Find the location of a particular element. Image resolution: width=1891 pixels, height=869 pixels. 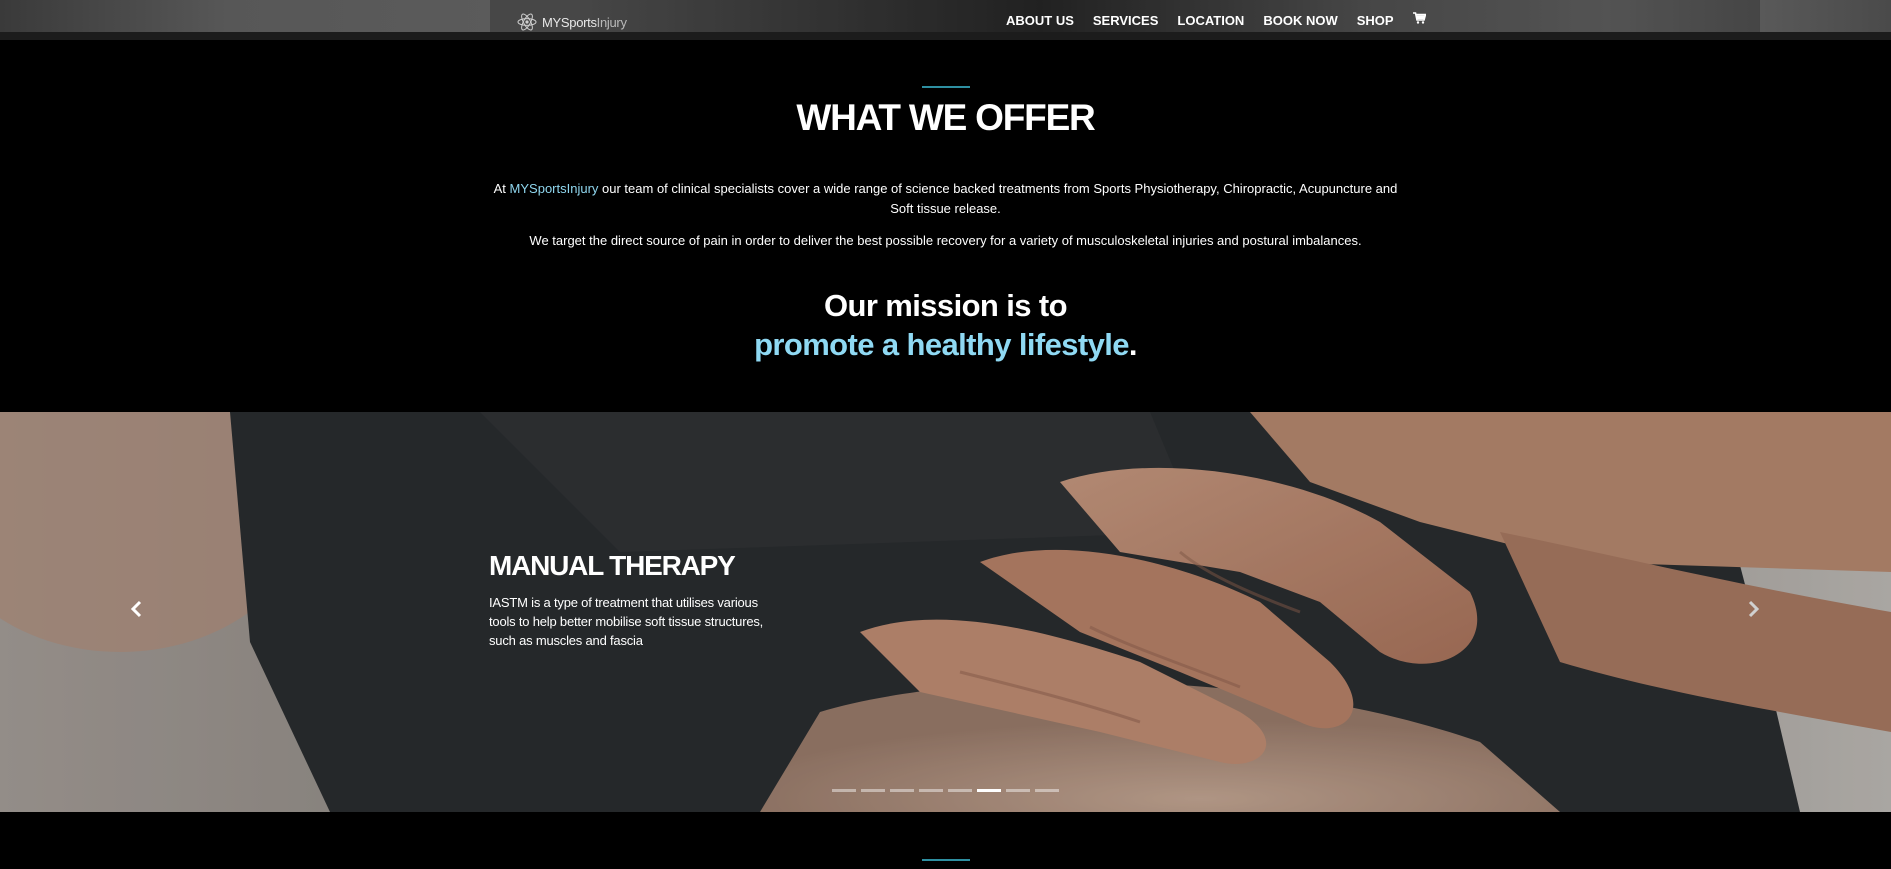

nav-item-location: LOCATION is located at coordinates (1210, 20).